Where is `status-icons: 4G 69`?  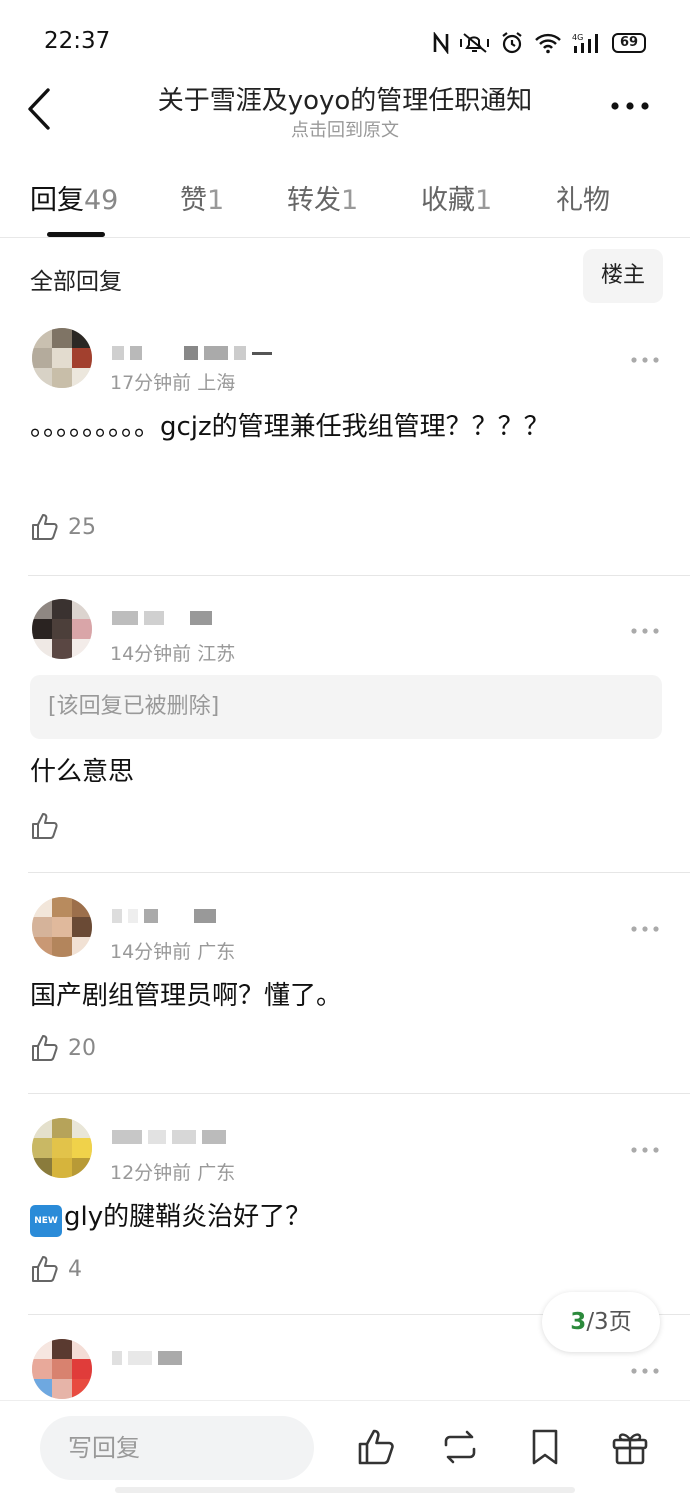 status-icons: 4G 69 is located at coordinates (539, 43).